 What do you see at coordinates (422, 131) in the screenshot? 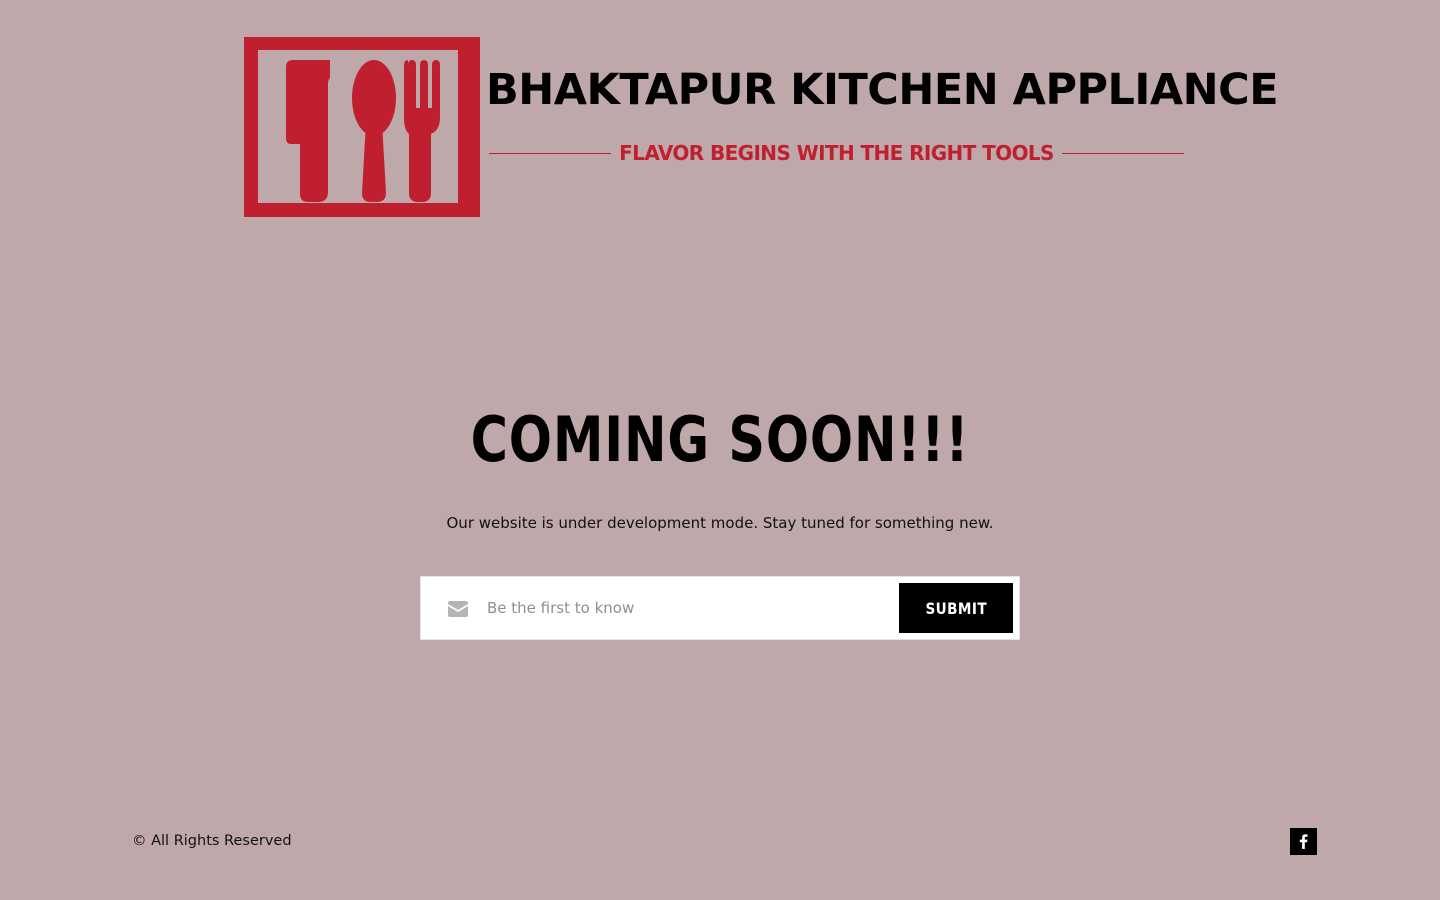
I see `fork-shape` at bounding box center [422, 131].